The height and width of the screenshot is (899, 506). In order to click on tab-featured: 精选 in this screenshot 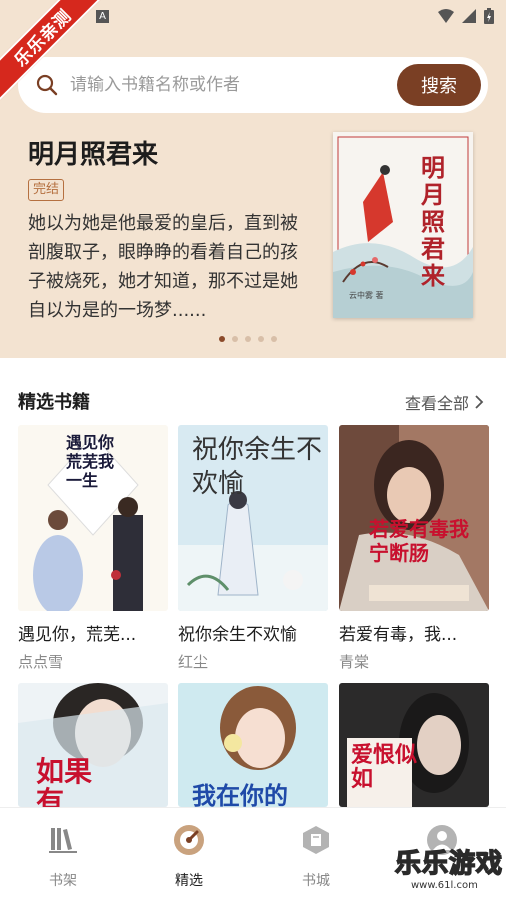, I will do `click(189, 853)`.